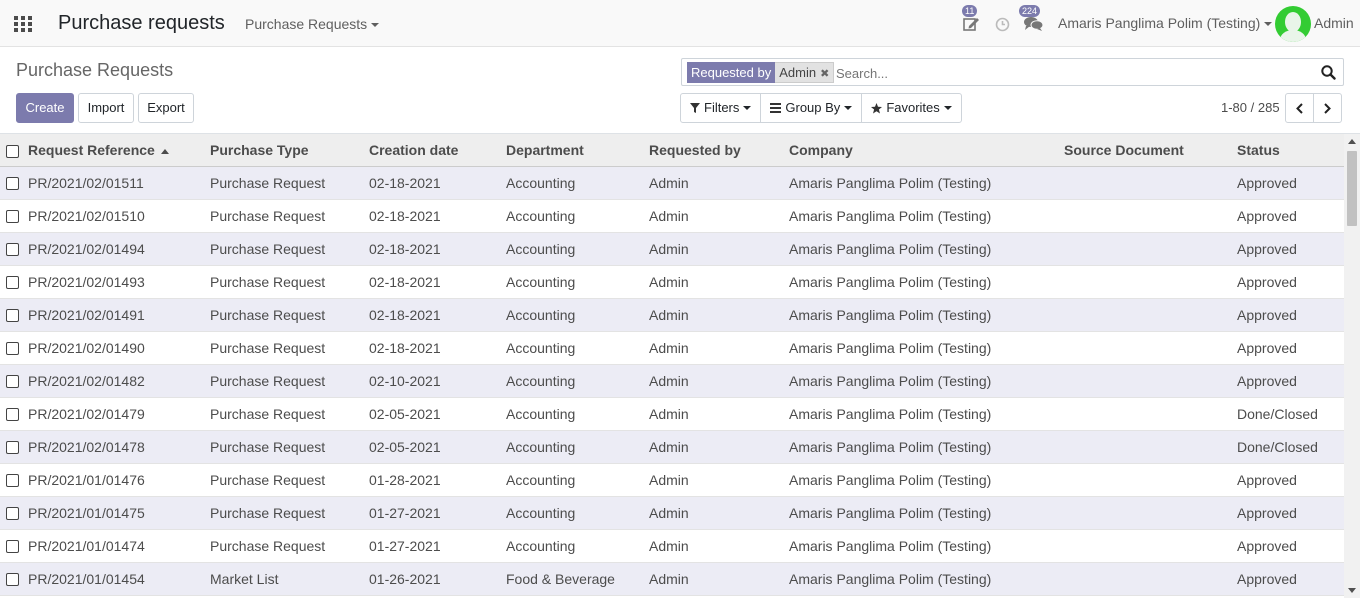 The height and width of the screenshot is (598, 1360). I want to click on column-header-requested-by: Requested by, so click(719, 150).